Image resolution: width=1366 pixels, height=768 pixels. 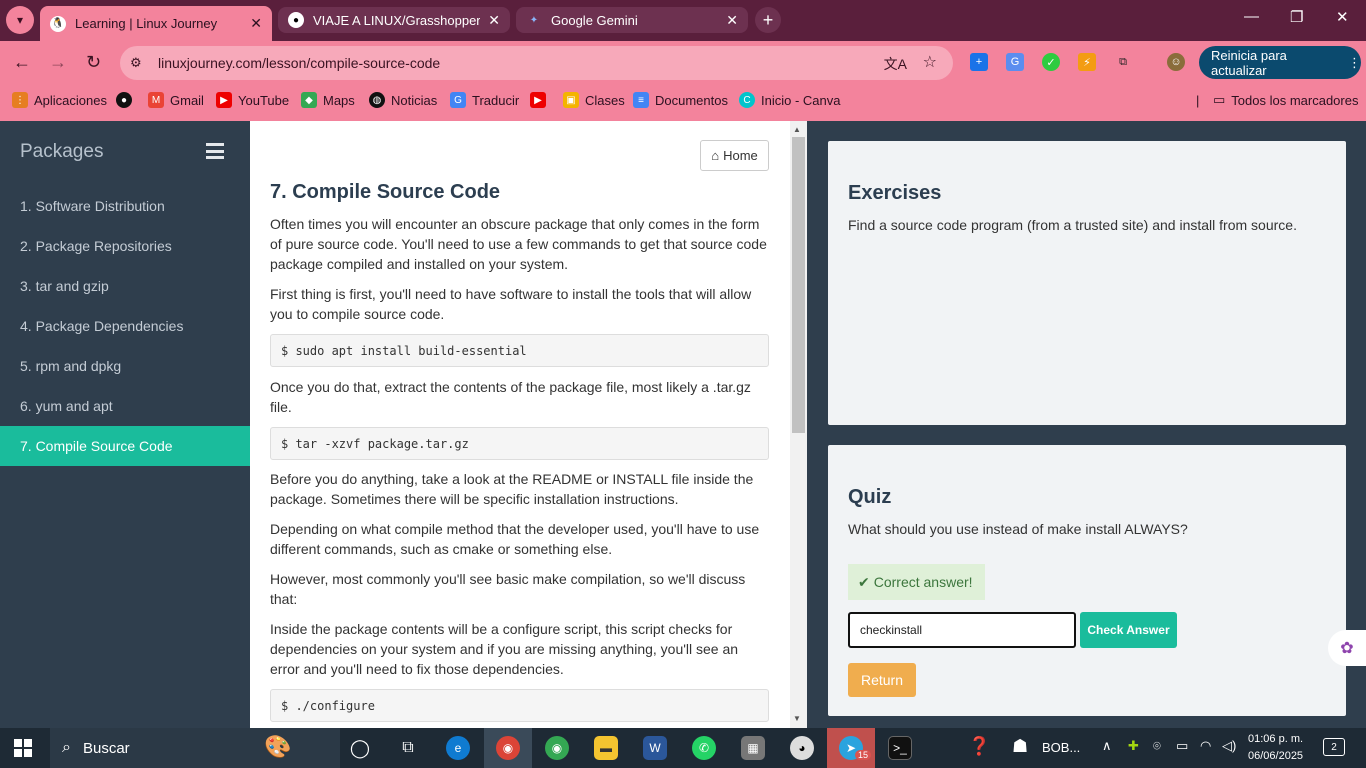 I want to click on tray-plus-icon: ✚, so click(x=1133, y=746).